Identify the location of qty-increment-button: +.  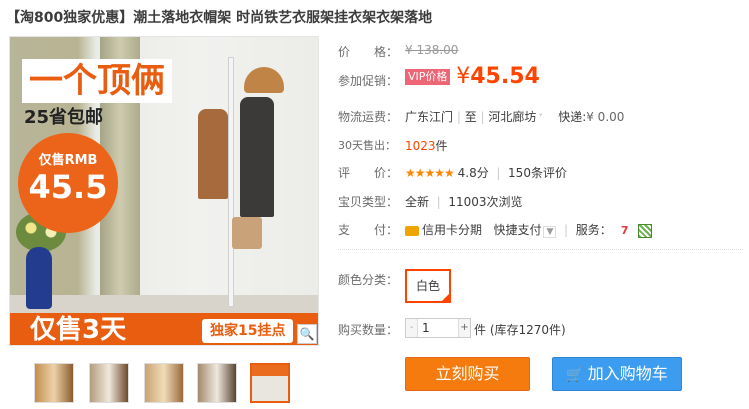
(464, 328).